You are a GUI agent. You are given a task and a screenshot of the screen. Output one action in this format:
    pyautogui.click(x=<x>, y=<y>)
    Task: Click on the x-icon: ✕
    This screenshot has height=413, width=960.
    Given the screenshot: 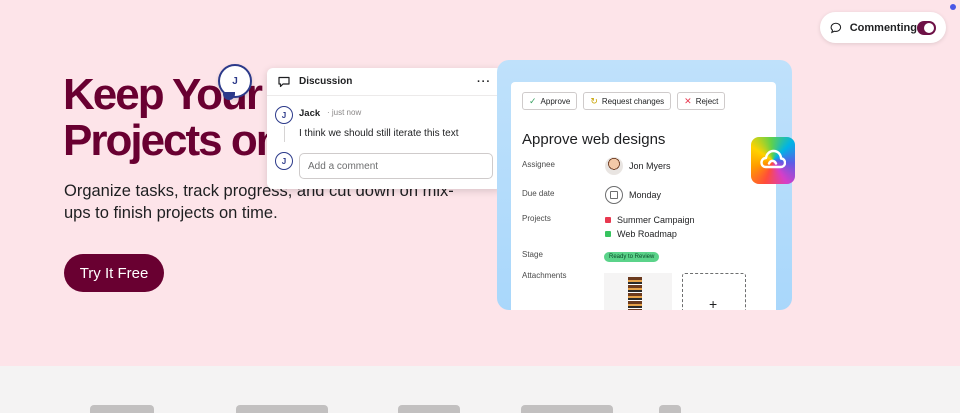 What is the action you would take?
    pyautogui.click(x=688, y=100)
    